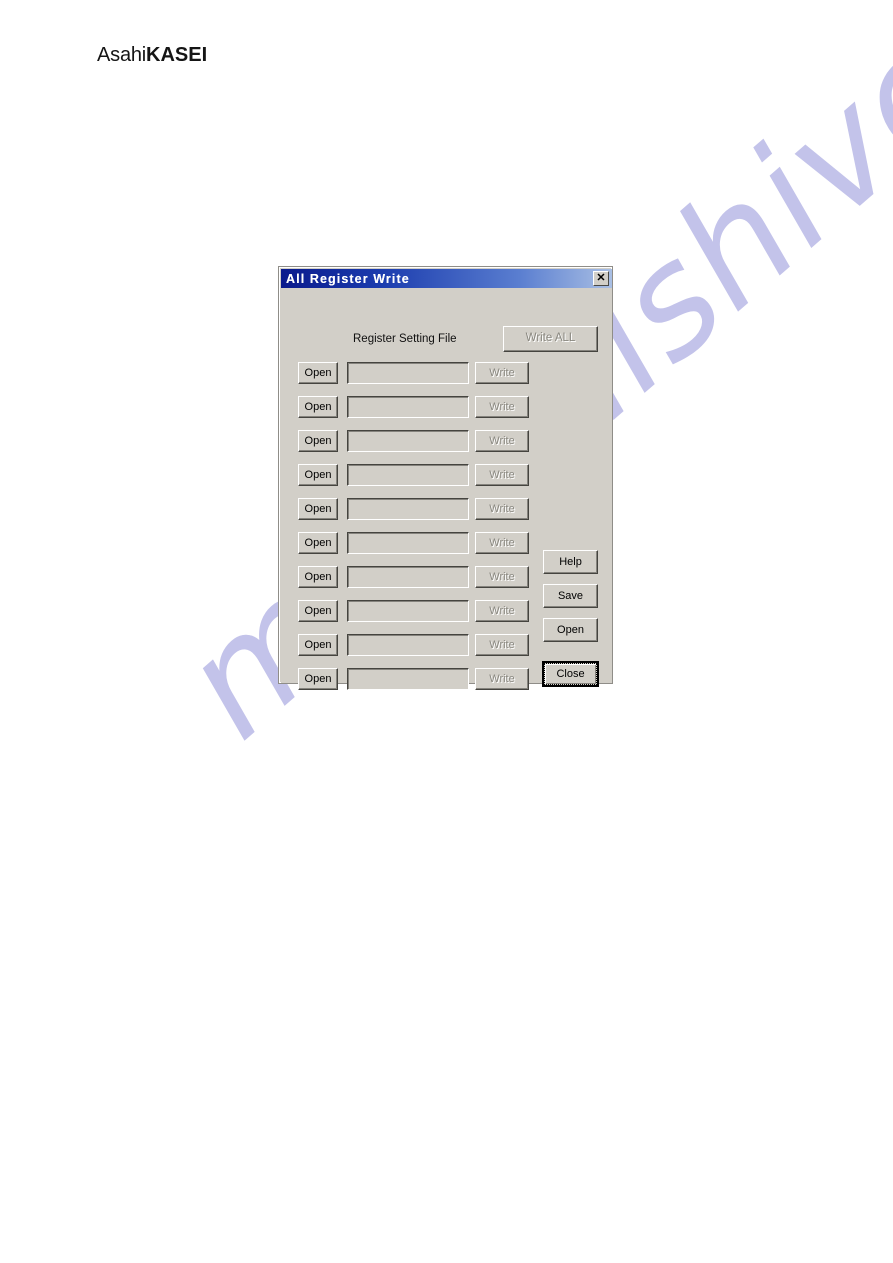  I want to click on write-all-button: Write ALL, so click(550, 339).